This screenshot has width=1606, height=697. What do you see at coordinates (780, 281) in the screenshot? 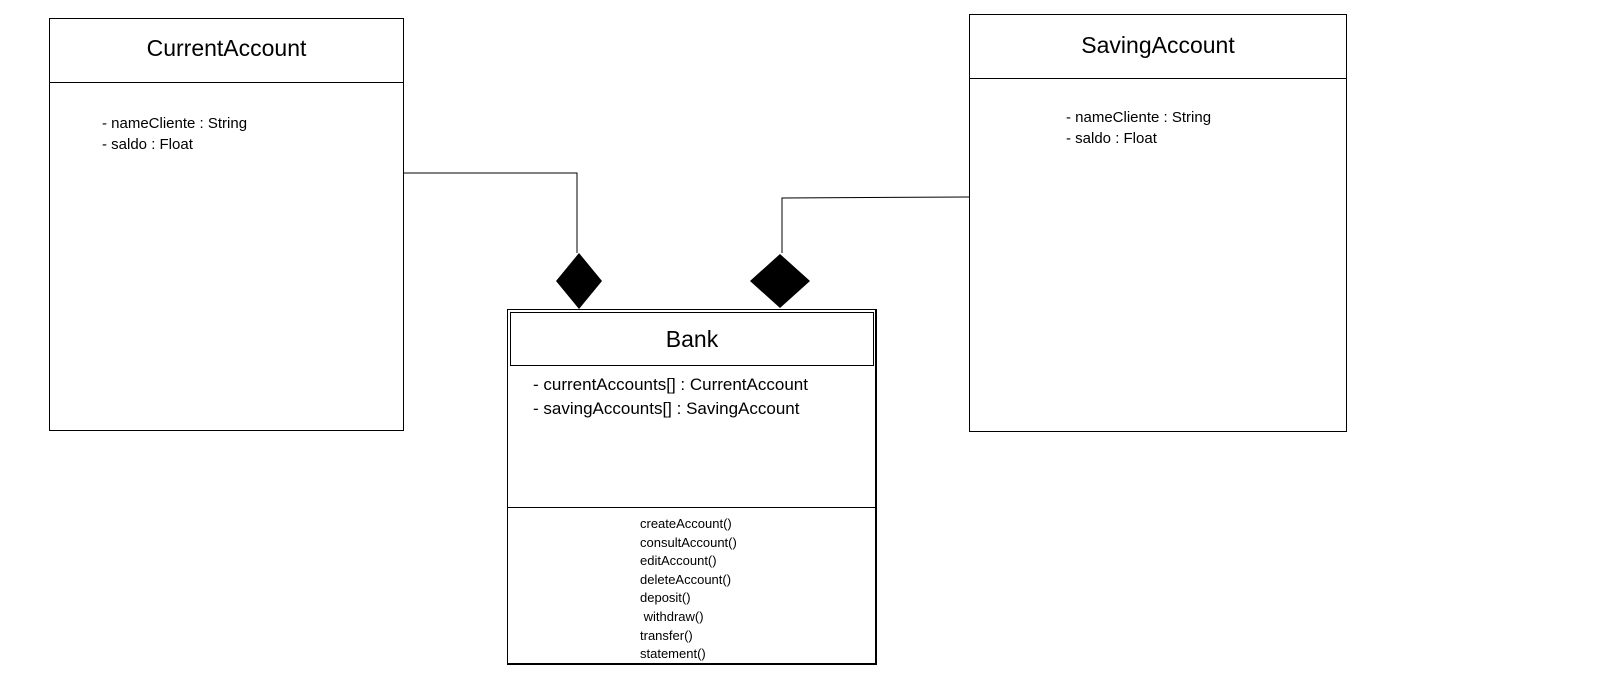
I see `composition-diamond-saving-account` at bounding box center [780, 281].